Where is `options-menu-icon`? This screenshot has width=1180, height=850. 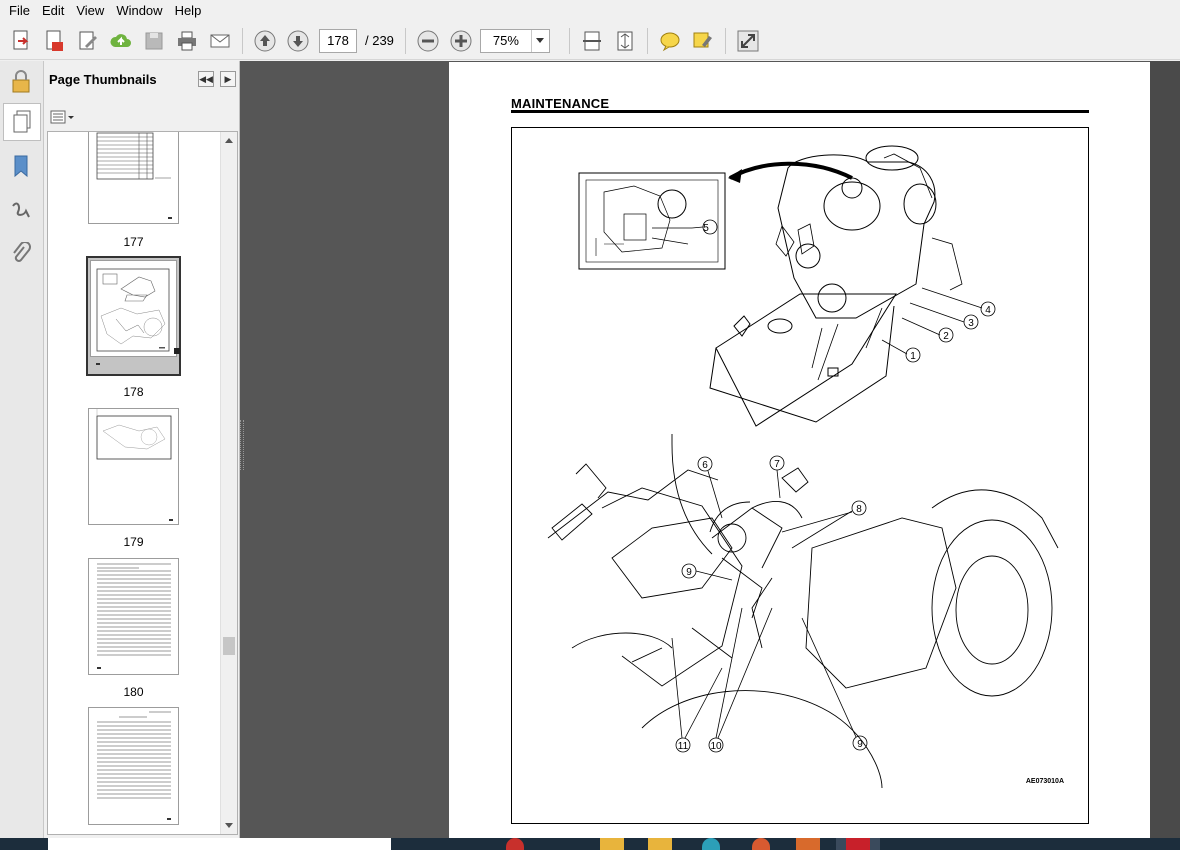 options-menu-icon is located at coordinates (62, 117).